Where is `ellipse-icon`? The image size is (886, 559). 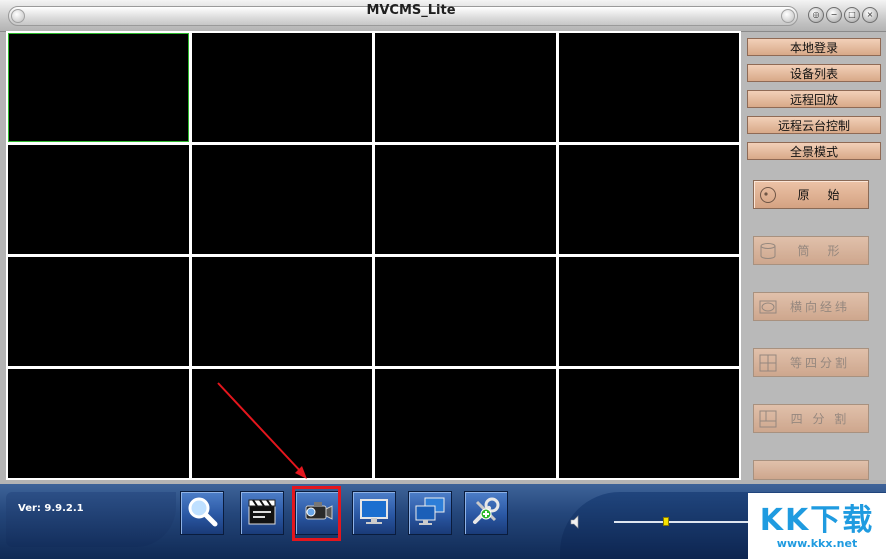
ellipse-icon is located at coordinates (768, 307).